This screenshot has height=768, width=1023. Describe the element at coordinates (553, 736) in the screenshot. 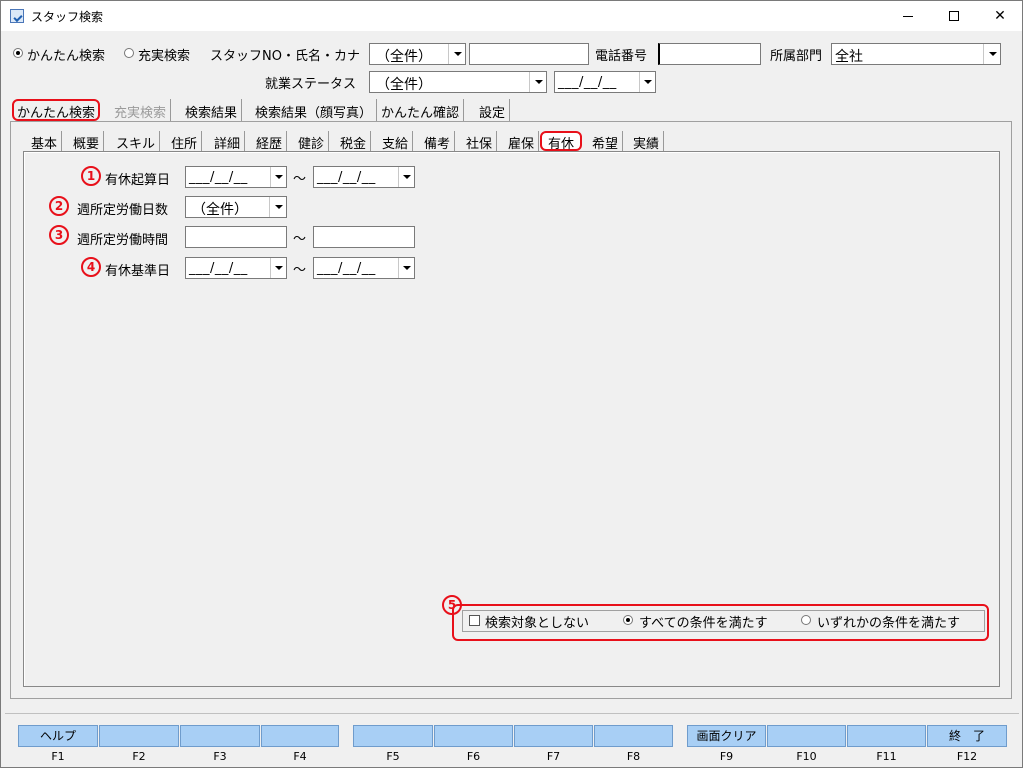

I see `f7-button` at that location.